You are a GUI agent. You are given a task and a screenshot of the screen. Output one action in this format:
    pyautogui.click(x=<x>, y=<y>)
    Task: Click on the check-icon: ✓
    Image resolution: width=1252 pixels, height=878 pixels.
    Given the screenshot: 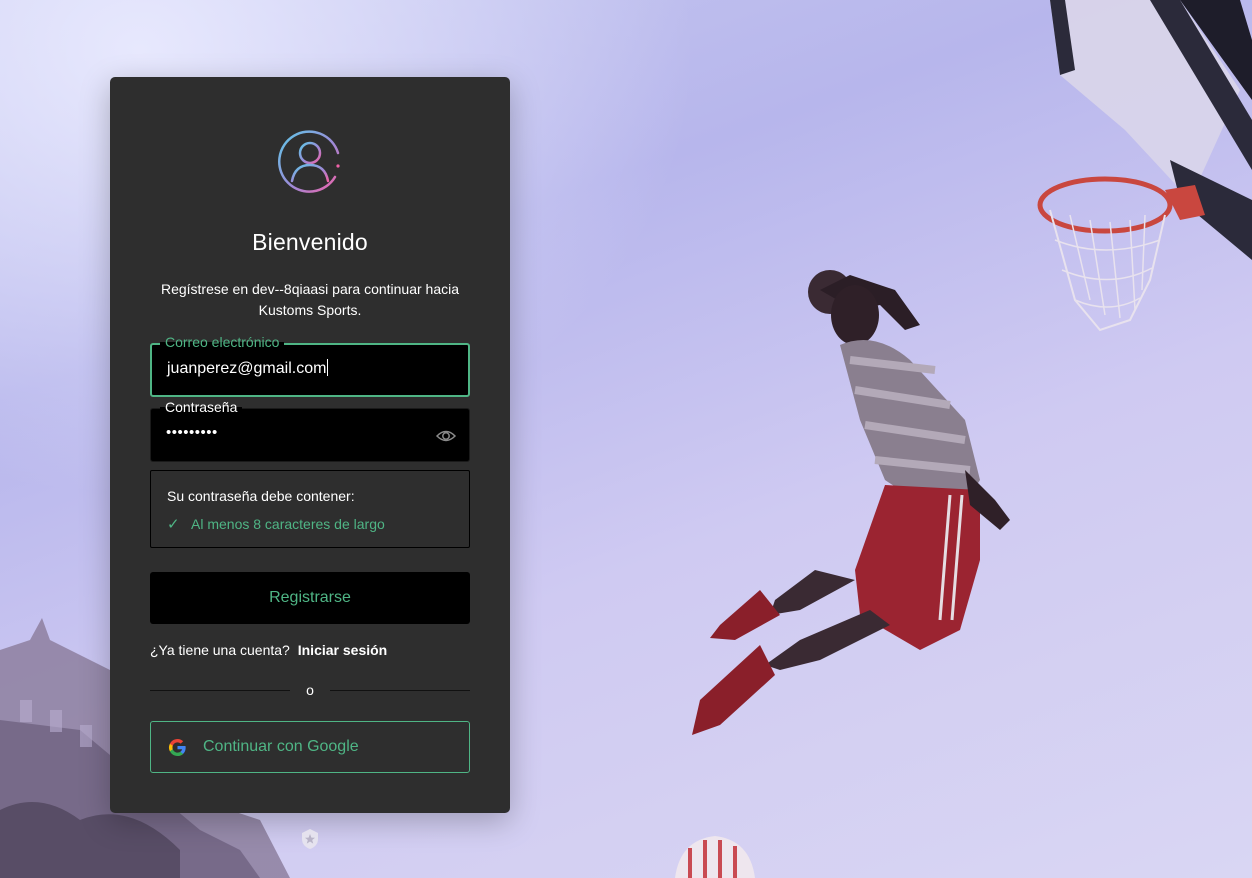 What is the action you would take?
    pyautogui.click(x=173, y=524)
    